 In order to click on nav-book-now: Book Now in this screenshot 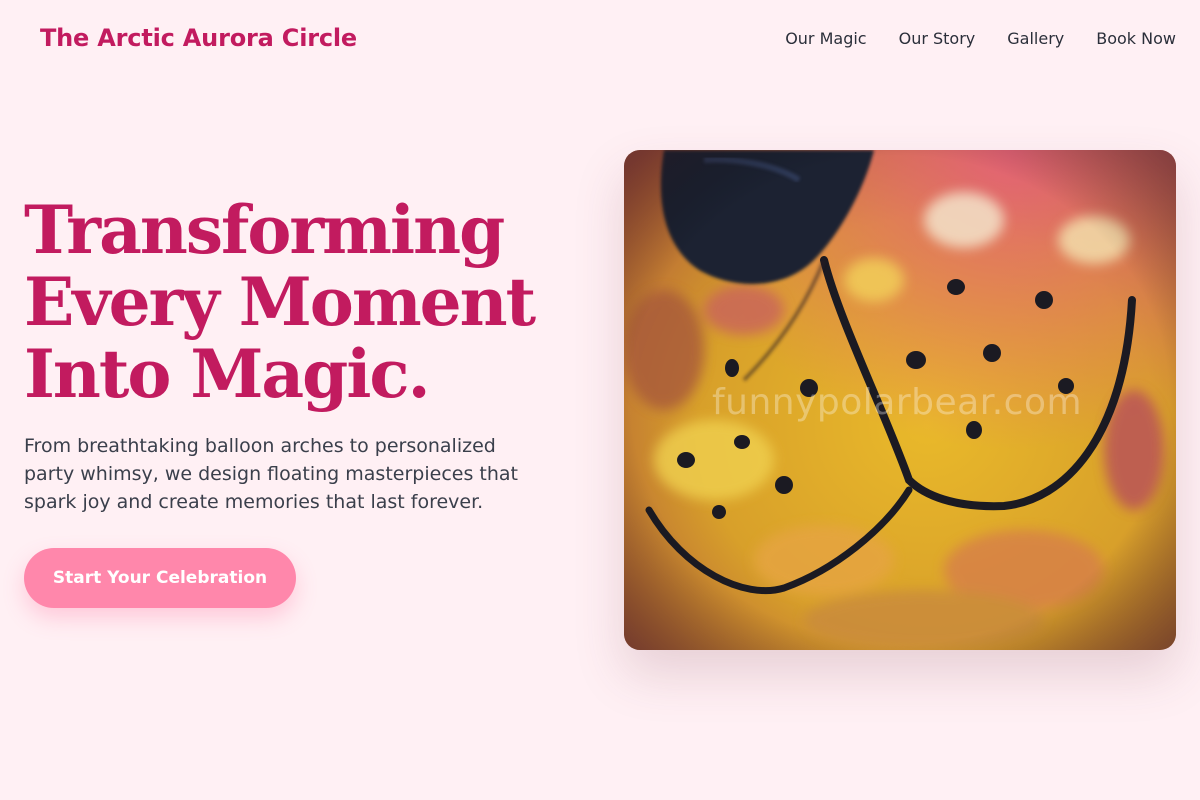, I will do `click(1136, 38)`.